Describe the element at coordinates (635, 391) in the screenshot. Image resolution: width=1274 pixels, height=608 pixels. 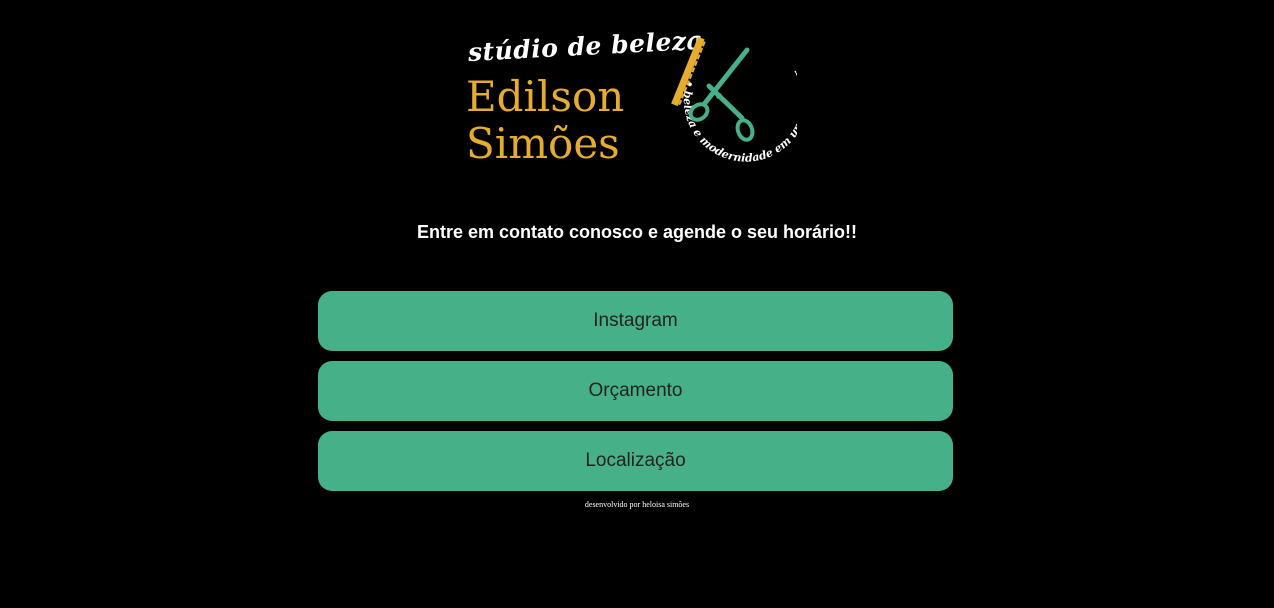
I see `orcamento-button: Orçamento` at that location.